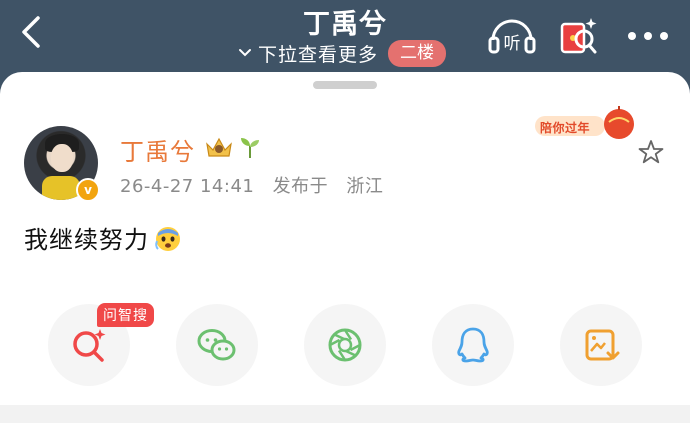 Image resolution: width=690 pixels, height=423 pixels. I want to click on moments-icon, so click(345, 345).